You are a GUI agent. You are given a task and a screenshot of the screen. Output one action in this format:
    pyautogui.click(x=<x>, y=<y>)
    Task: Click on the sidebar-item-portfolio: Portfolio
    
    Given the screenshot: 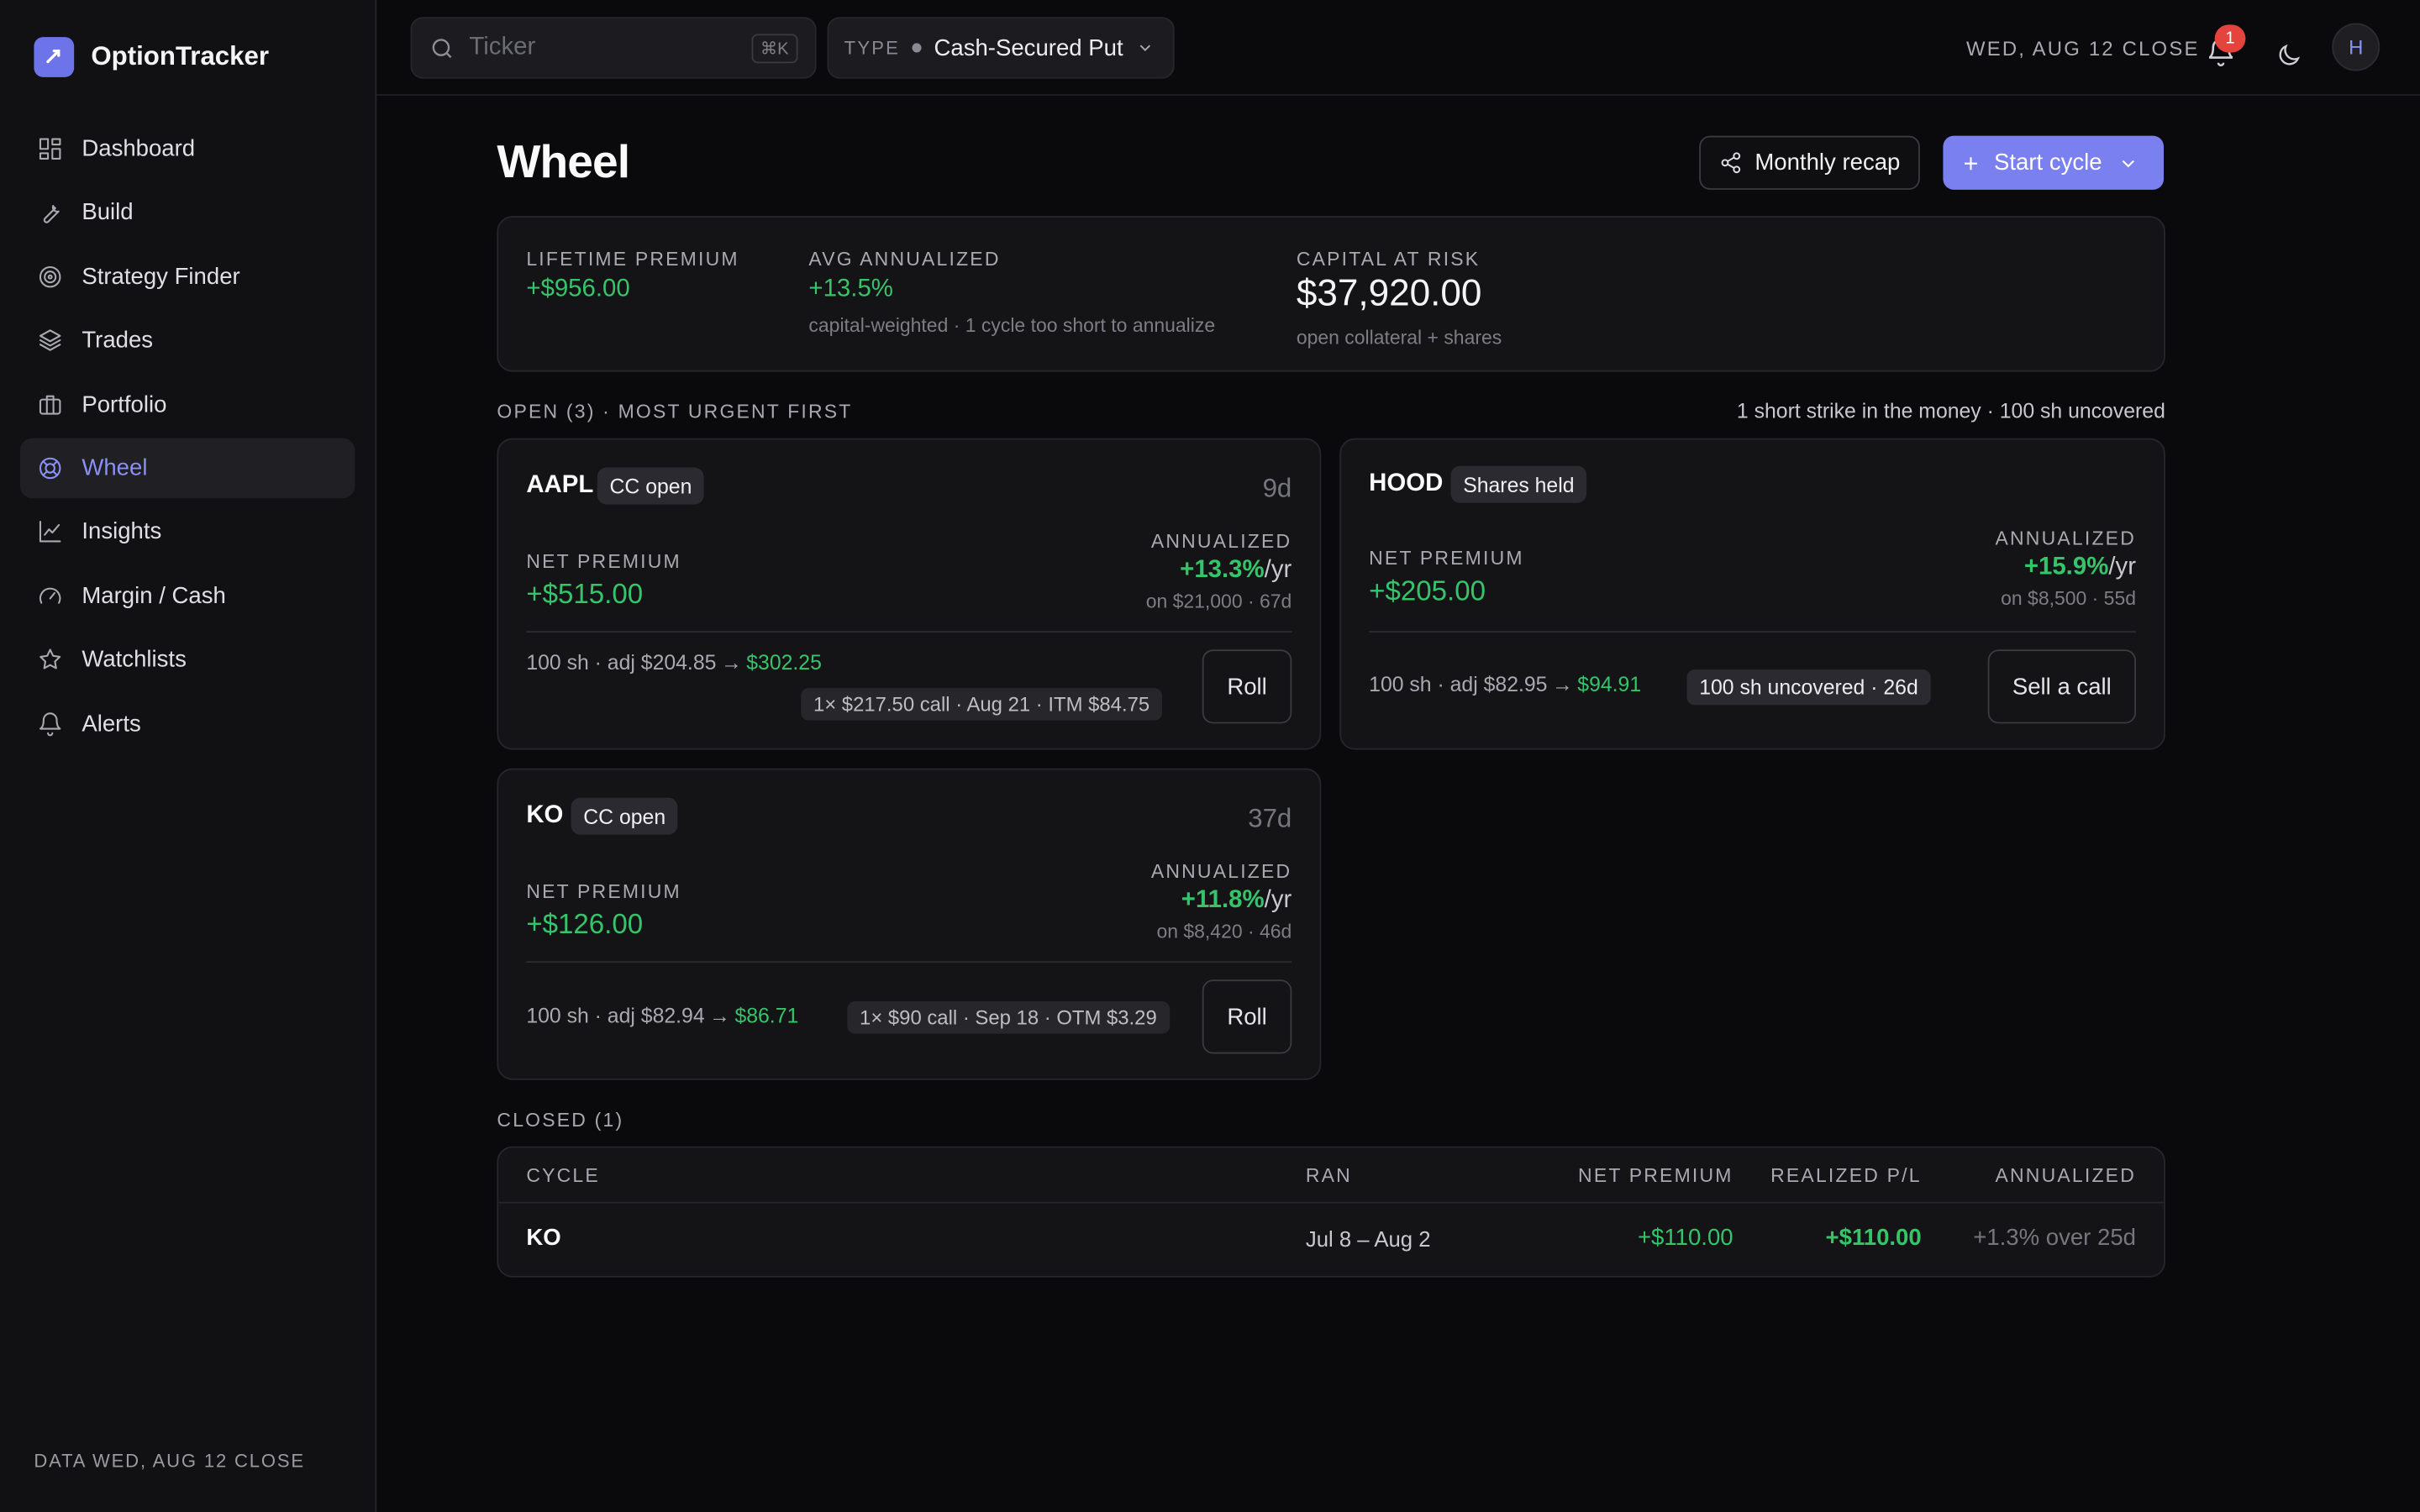 What is the action you would take?
    pyautogui.click(x=187, y=405)
    